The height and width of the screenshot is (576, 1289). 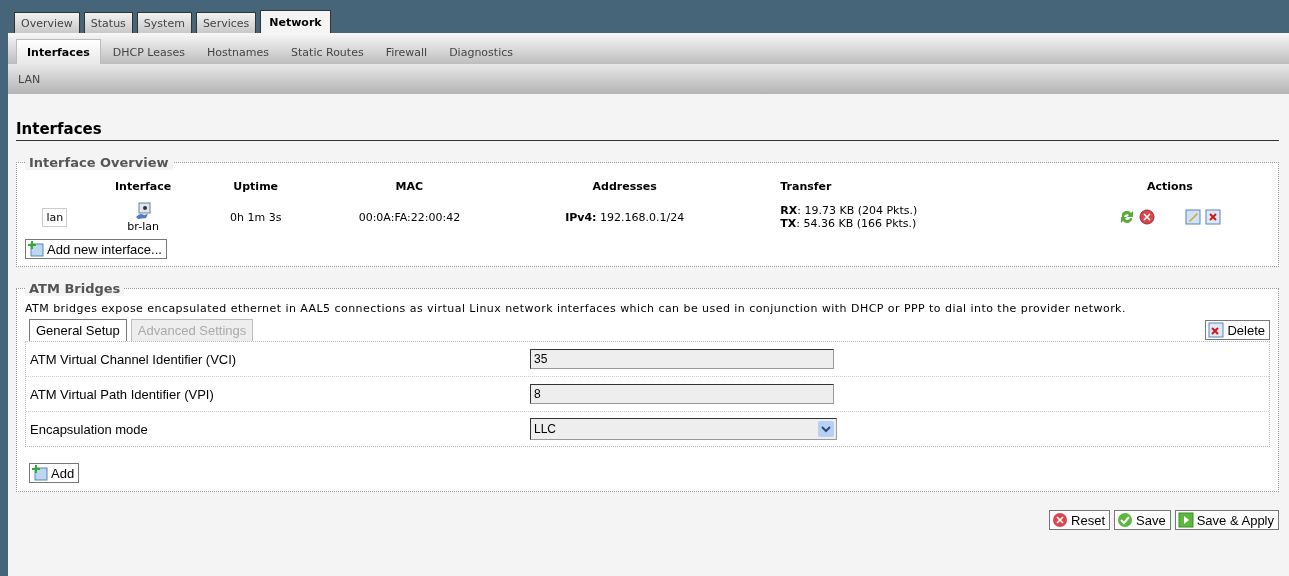 What do you see at coordinates (624, 186) in the screenshot?
I see `column-header: Addresses` at bounding box center [624, 186].